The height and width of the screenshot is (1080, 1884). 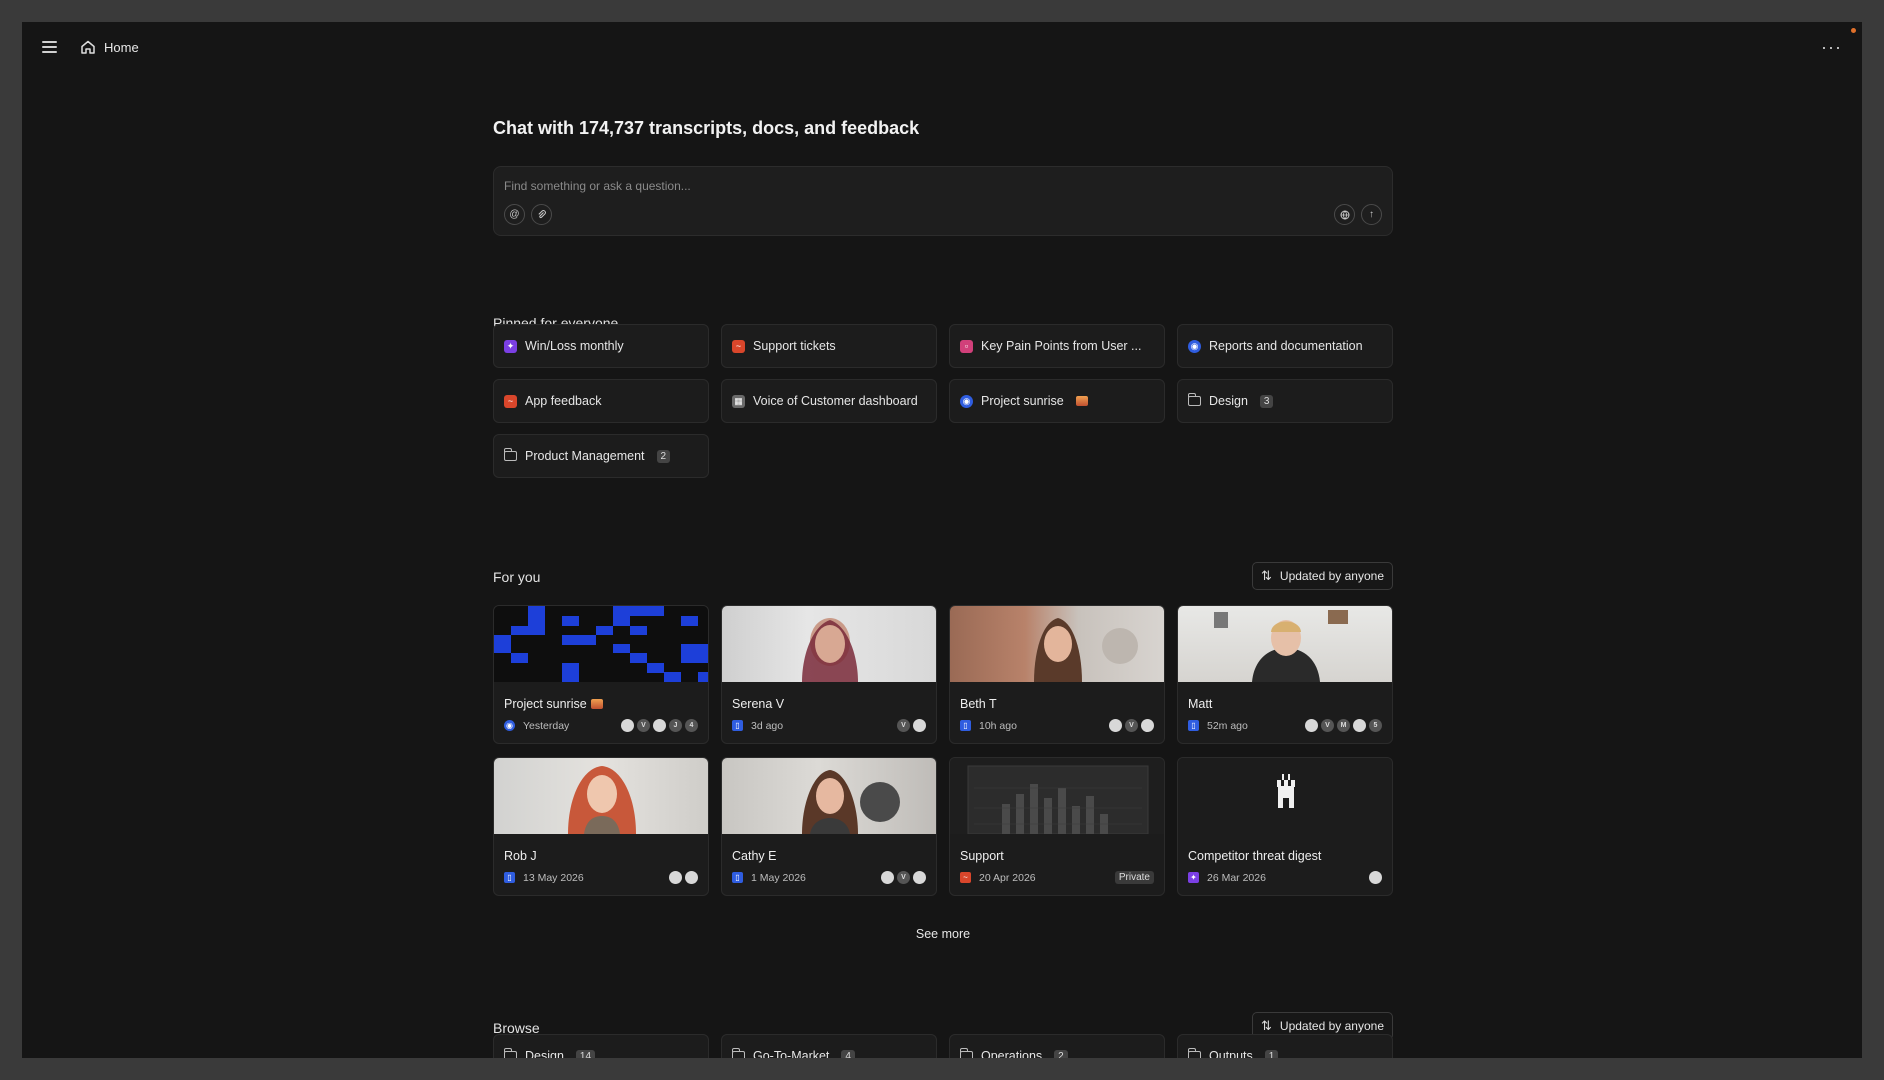 I want to click on pinned-item-reports: ◉ Reports and documentation, so click(x=1285, y=346).